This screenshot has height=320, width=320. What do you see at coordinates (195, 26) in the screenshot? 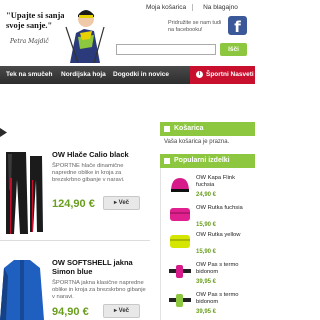
I see `facebook-invite: Pridružite se nam tudi na facebooku!` at bounding box center [195, 26].